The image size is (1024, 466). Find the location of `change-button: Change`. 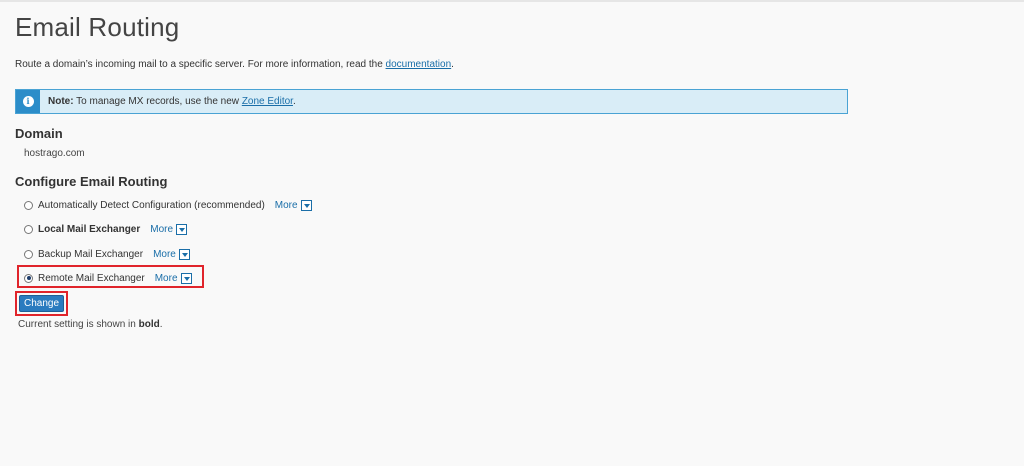

change-button: Change is located at coordinates (41, 303).